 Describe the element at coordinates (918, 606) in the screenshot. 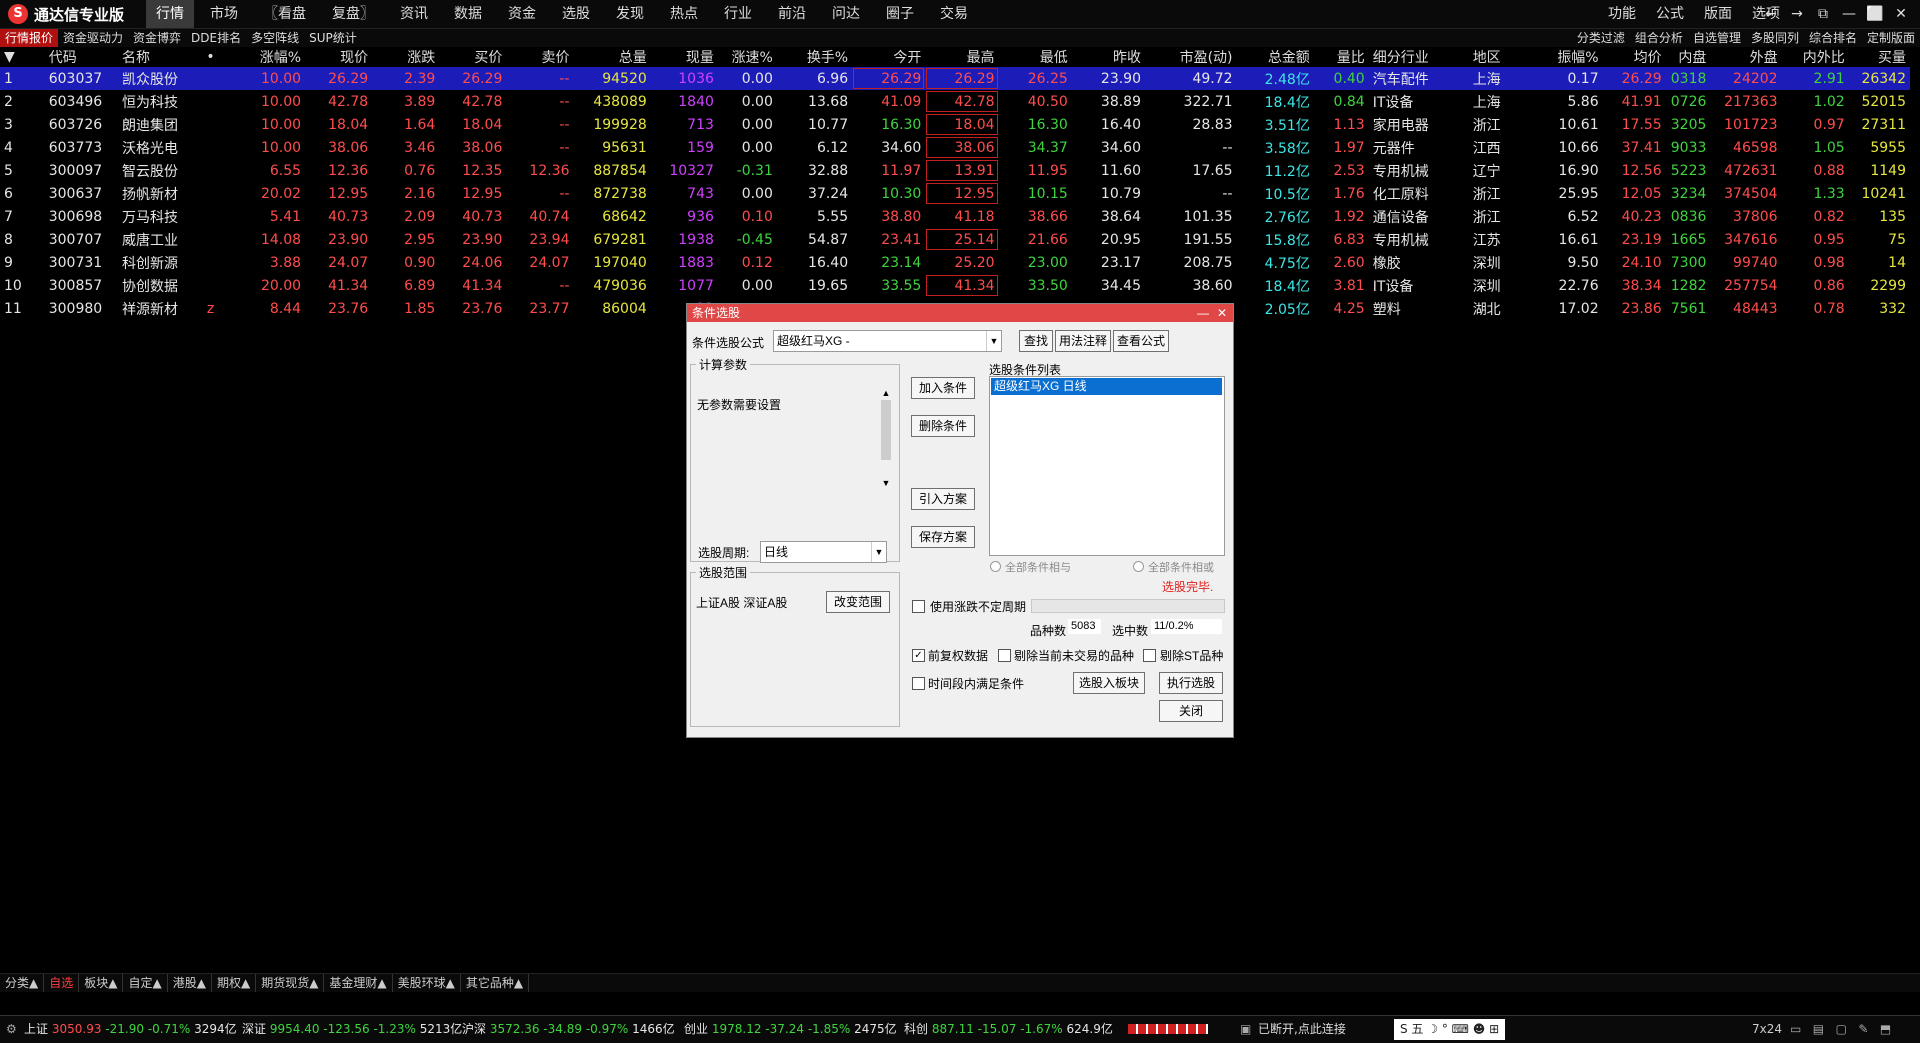

I see `uncertain-period-checkbox` at that location.